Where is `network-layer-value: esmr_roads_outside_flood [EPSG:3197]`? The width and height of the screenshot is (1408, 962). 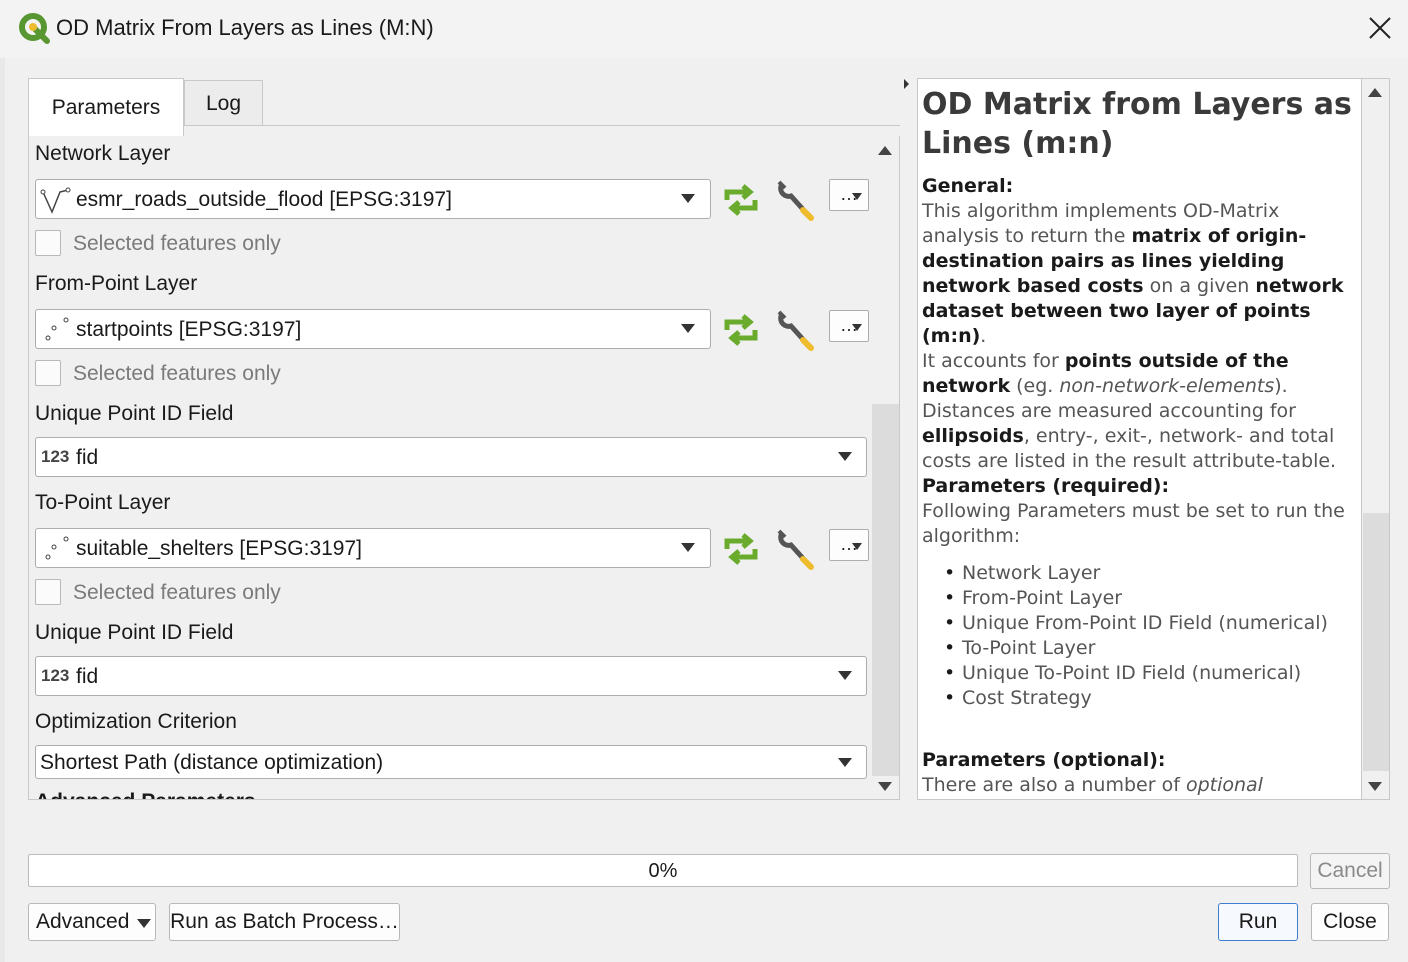 network-layer-value: esmr_roads_outside_flood [EPSG:3197] is located at coordinates (264, 199).